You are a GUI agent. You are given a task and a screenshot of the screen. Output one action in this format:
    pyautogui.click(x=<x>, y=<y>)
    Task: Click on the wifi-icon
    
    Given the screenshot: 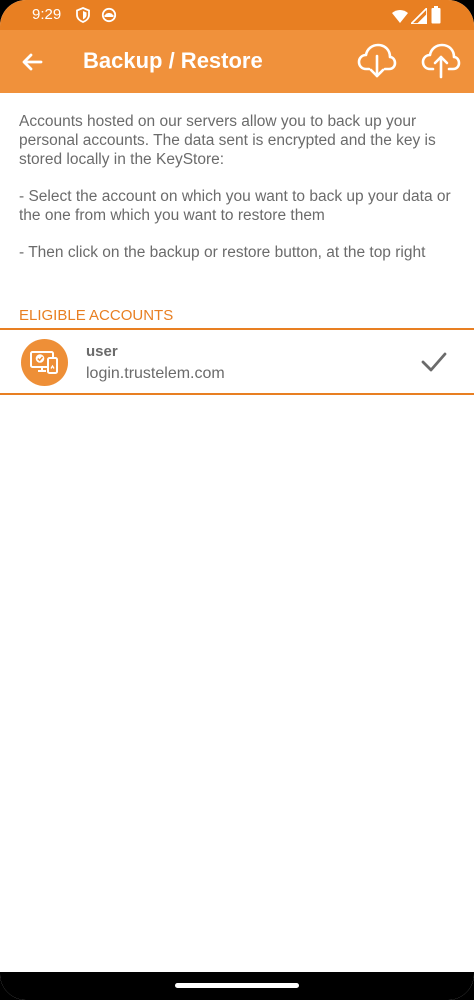 What is the action you would take?
    pyautogui.click(x=400, y=16)
    